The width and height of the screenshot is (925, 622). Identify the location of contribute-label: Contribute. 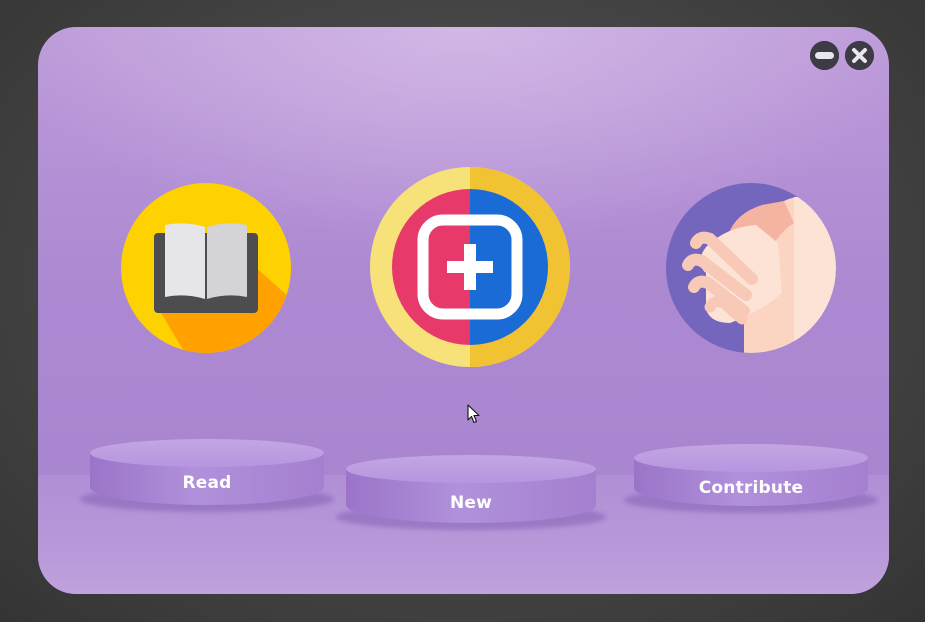
(751, 488).